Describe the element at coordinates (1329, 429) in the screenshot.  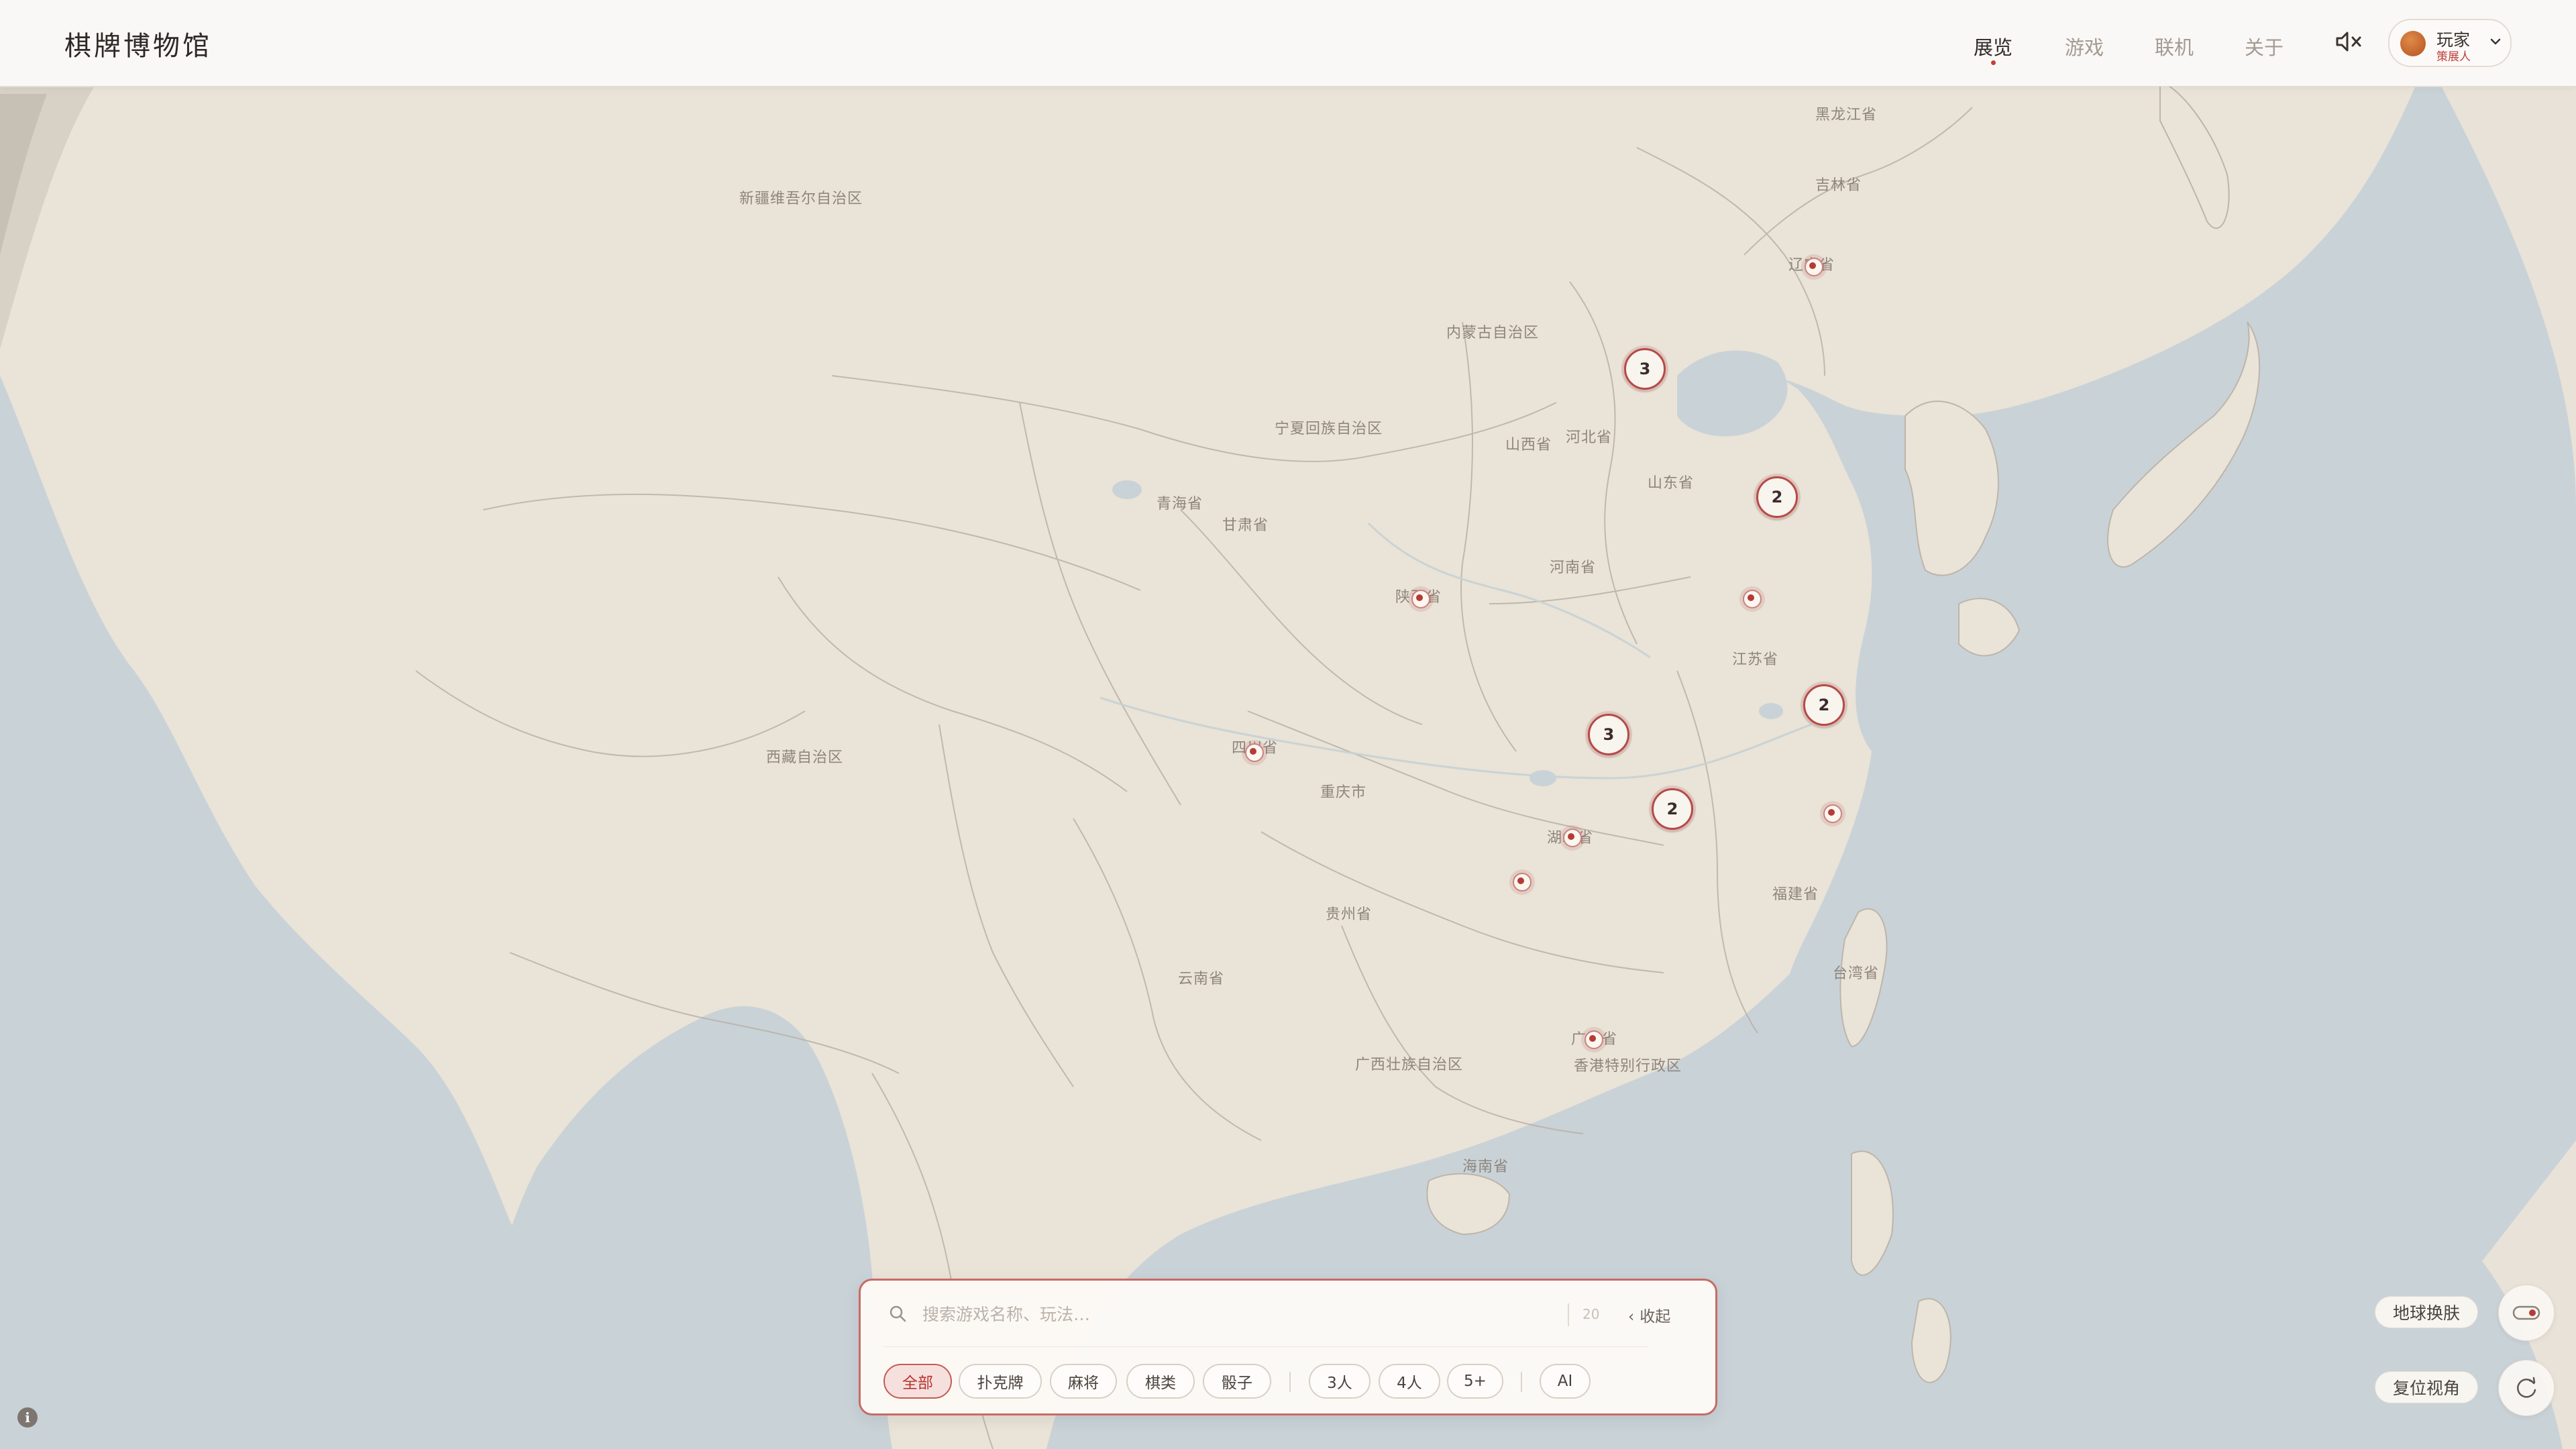
I see `map-label-ningxia: 宁夏回族自治区` at that location.